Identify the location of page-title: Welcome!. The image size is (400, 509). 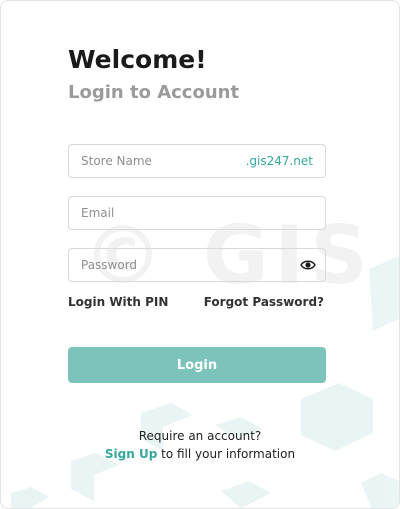
(137, 59).